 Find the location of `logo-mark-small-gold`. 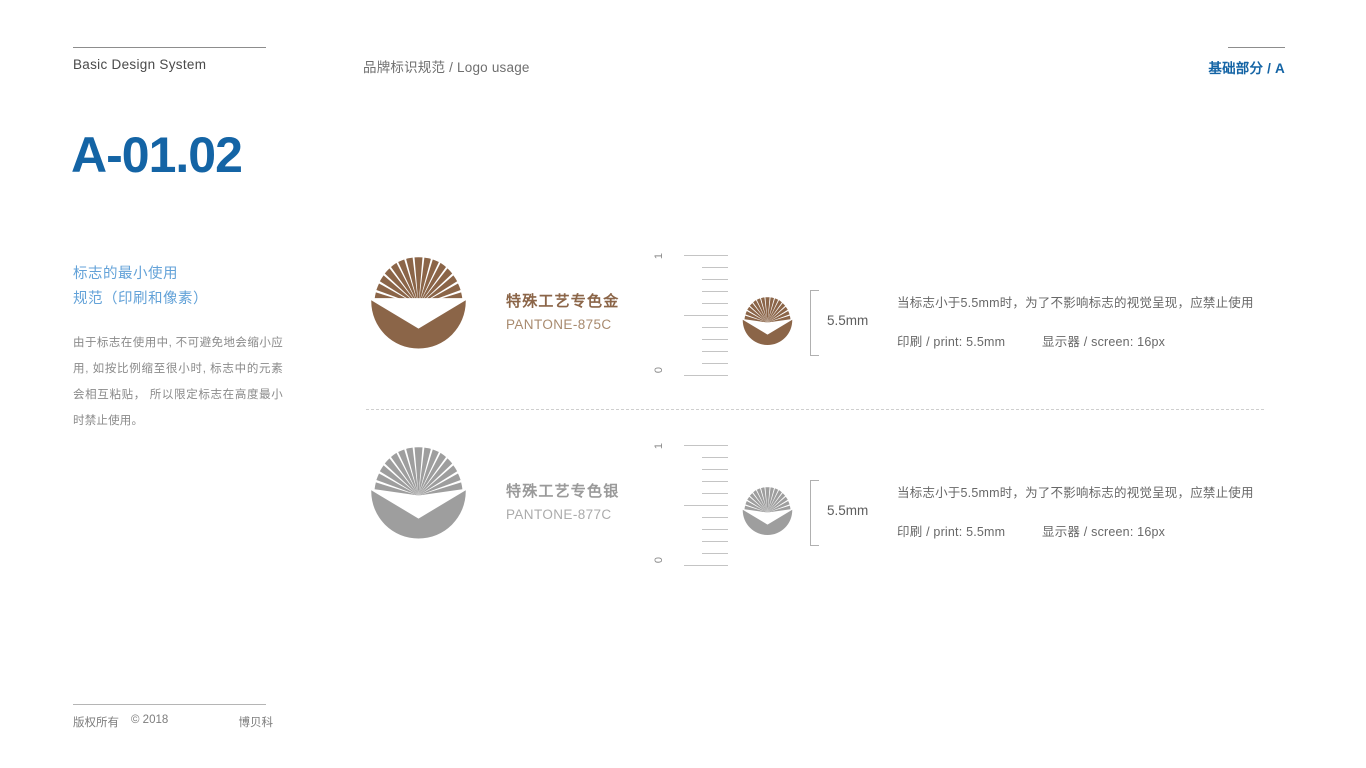

logo-mark-small-gold is located at coordinates (767, 321).